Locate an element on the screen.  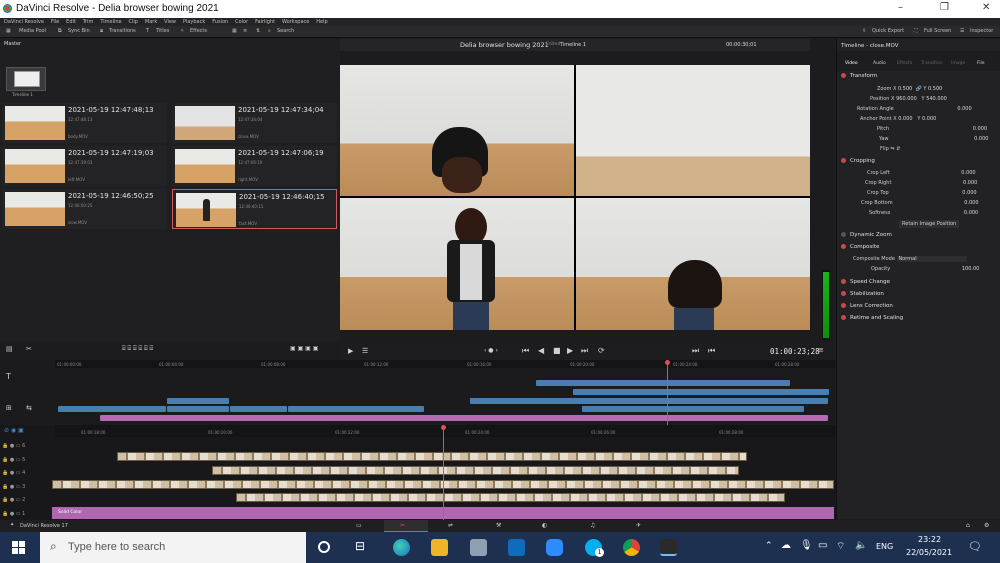
fairlight-page-icon: ♫ is located at coordinates (592, 525).